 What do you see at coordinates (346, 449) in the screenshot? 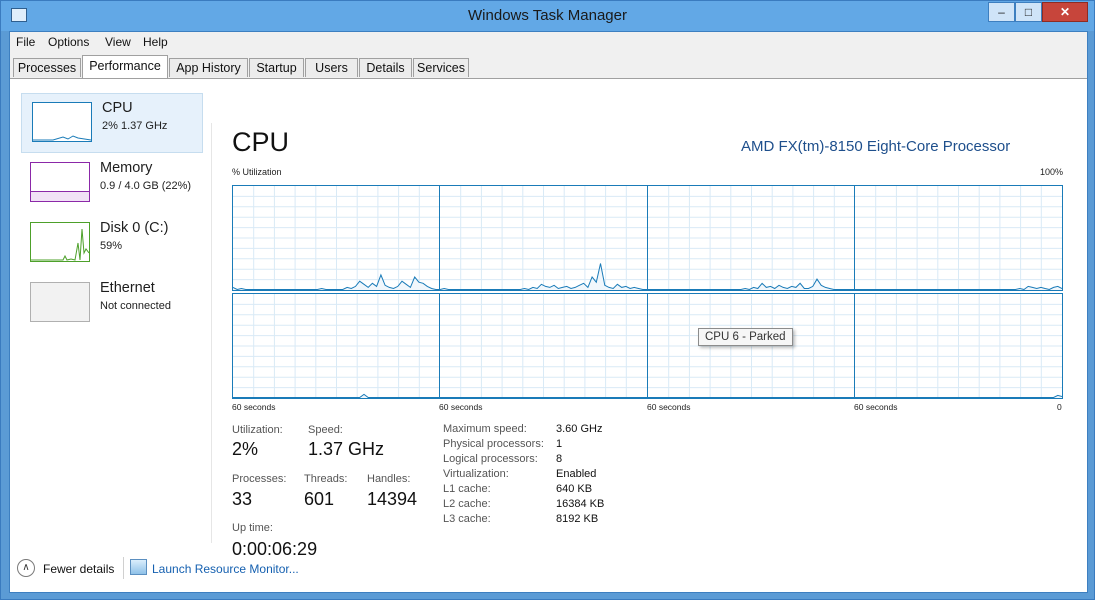
I see `speed-value: 1.37 GHz` at bounding box center [346, 449].